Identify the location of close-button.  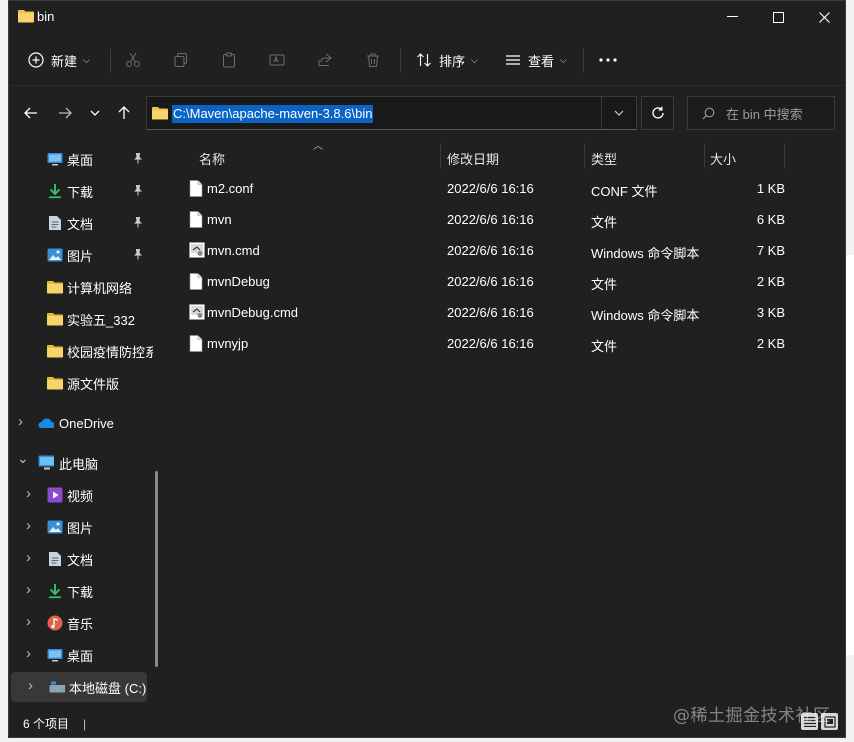
(824, 17).